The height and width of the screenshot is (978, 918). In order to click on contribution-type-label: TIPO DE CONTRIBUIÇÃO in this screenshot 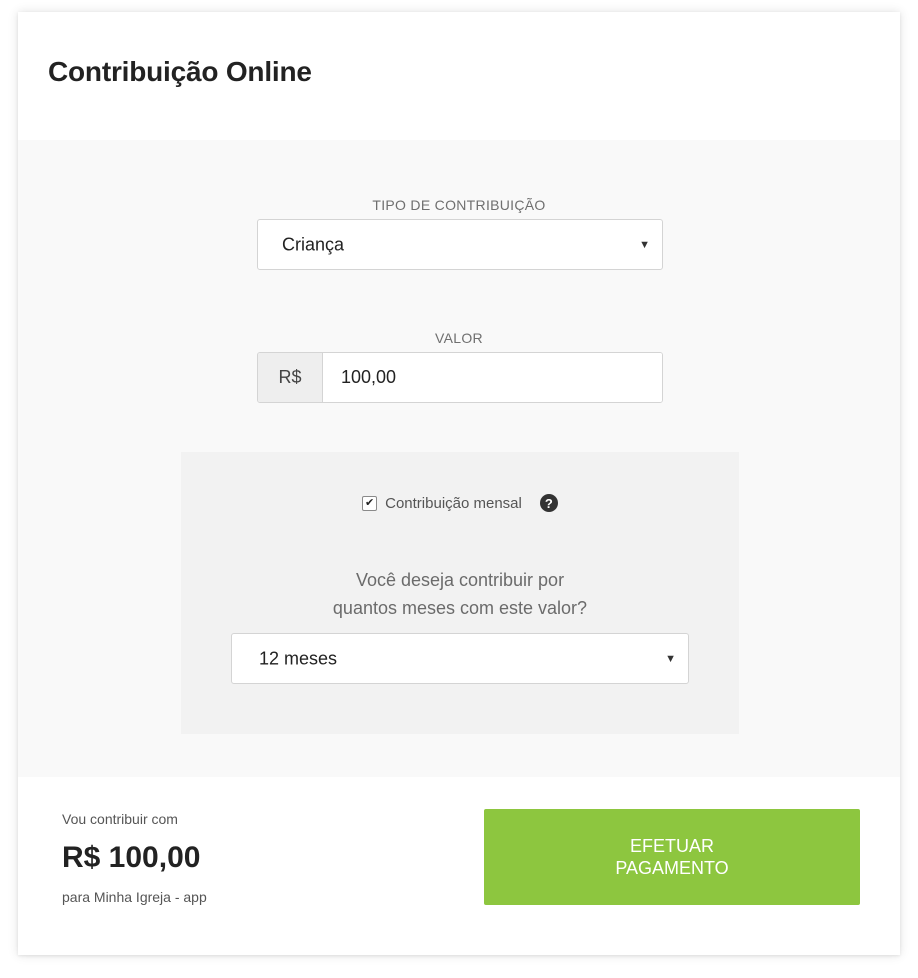, I will do `click(459, 205)`.